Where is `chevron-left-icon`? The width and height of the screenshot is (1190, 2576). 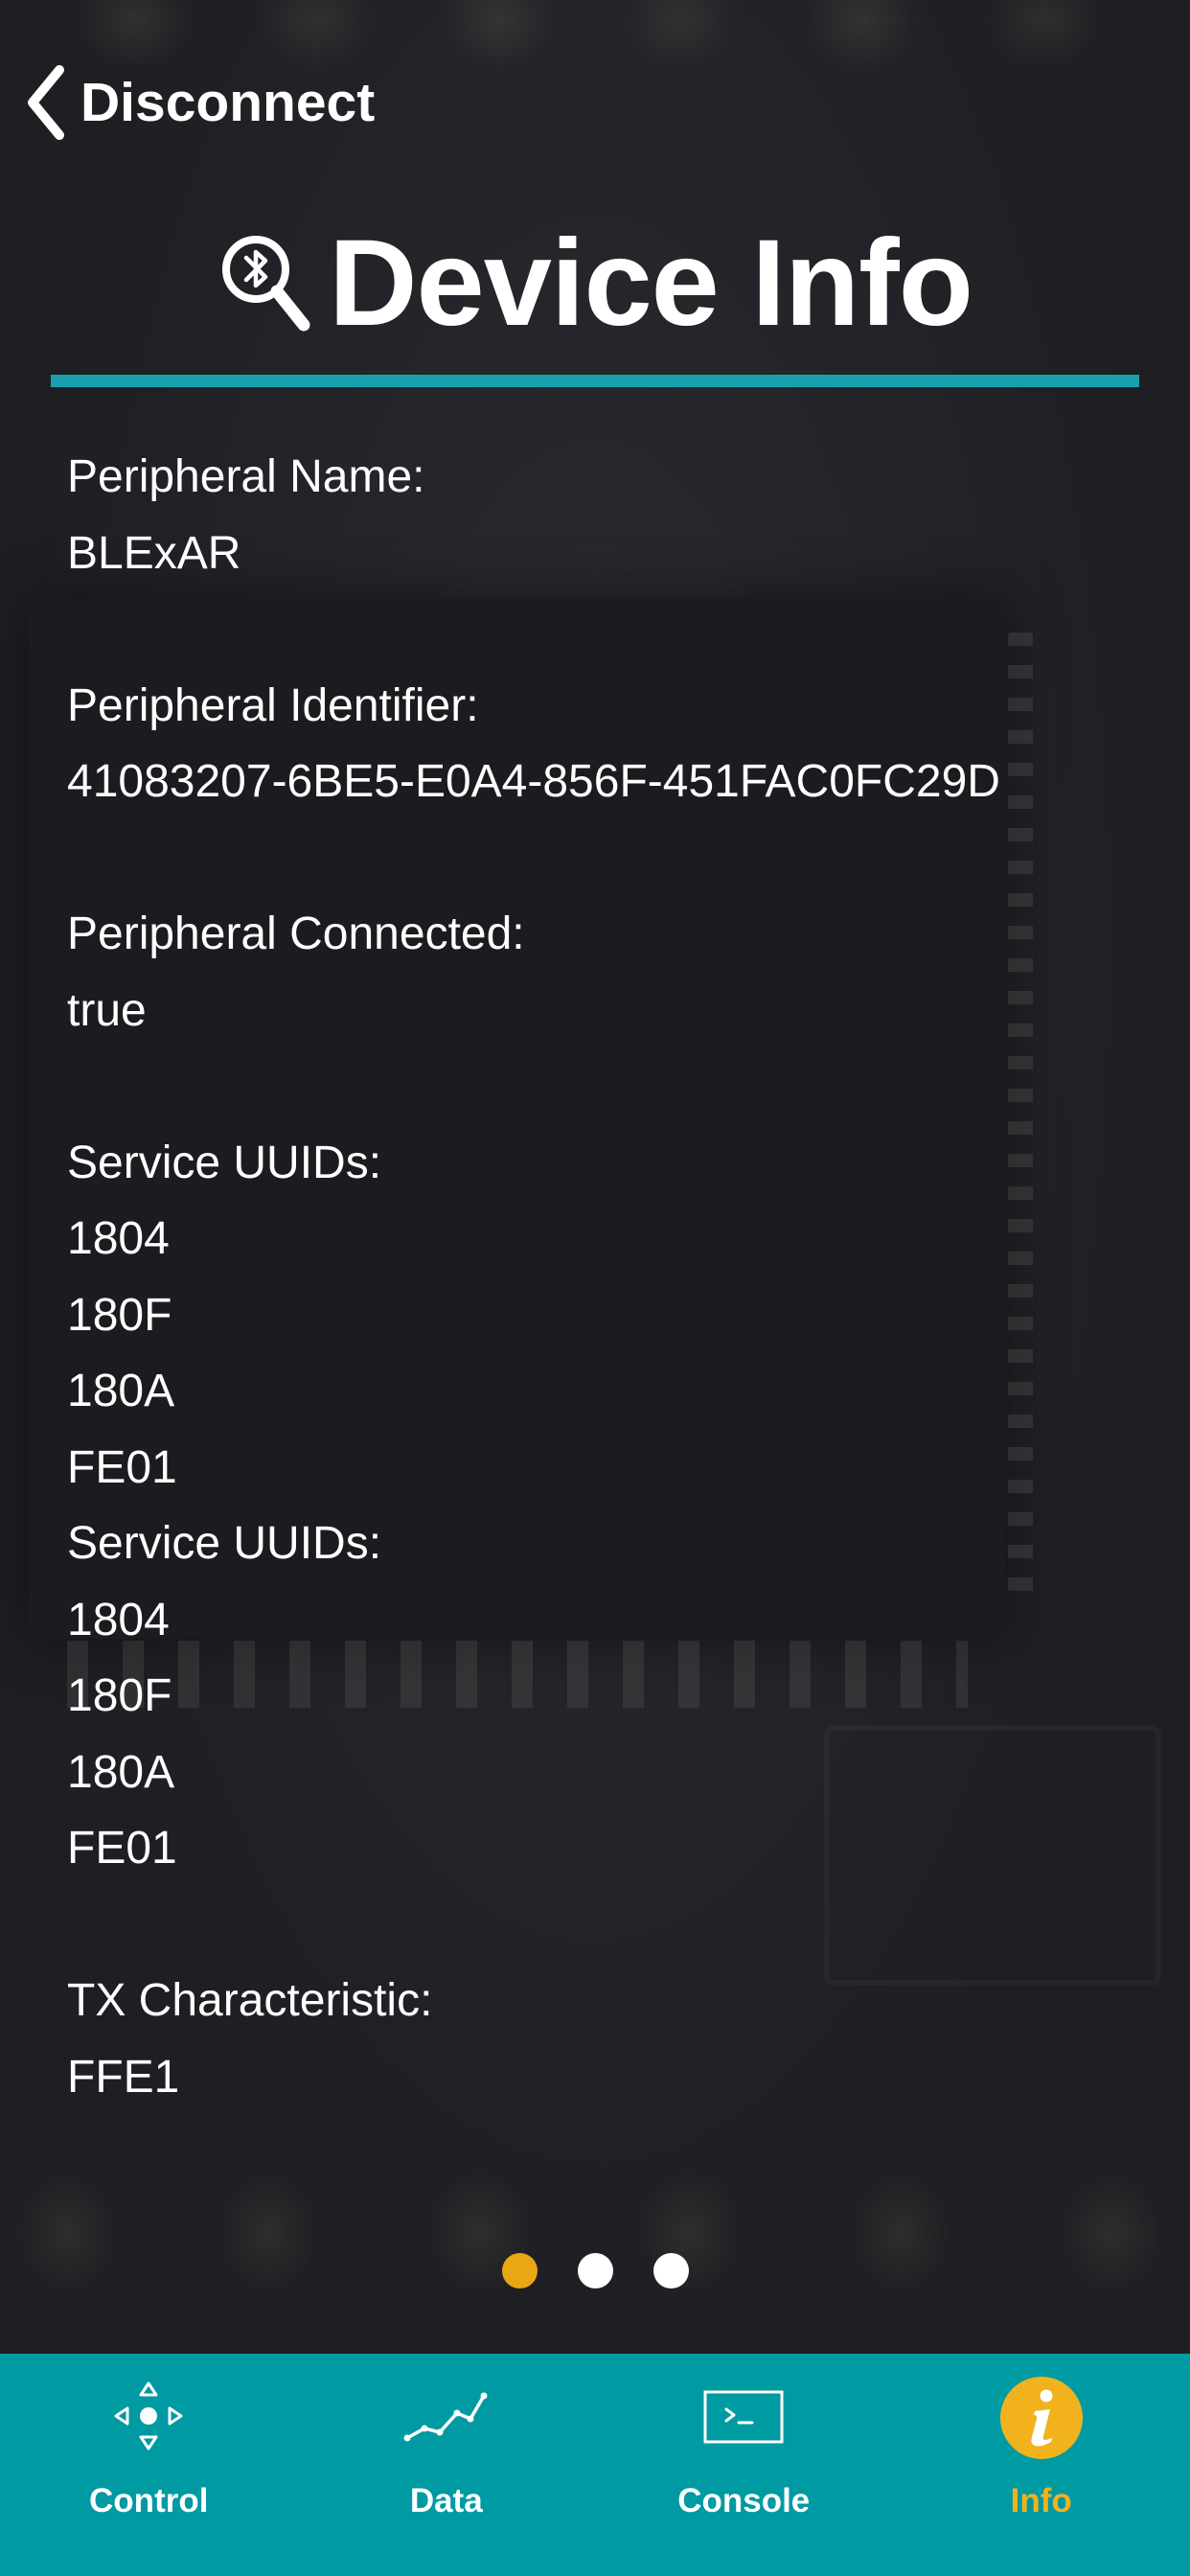
chevron-left-icon is located at coordinates (46, 102).